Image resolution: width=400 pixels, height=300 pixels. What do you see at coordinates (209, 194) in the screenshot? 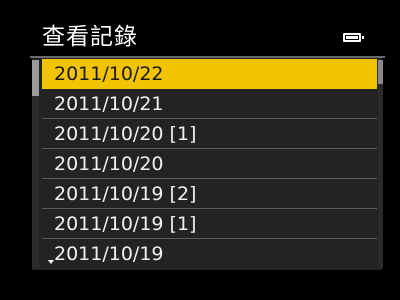
I see `list-item: 2011/10/19 [2]` at bounding box center [209, 194].